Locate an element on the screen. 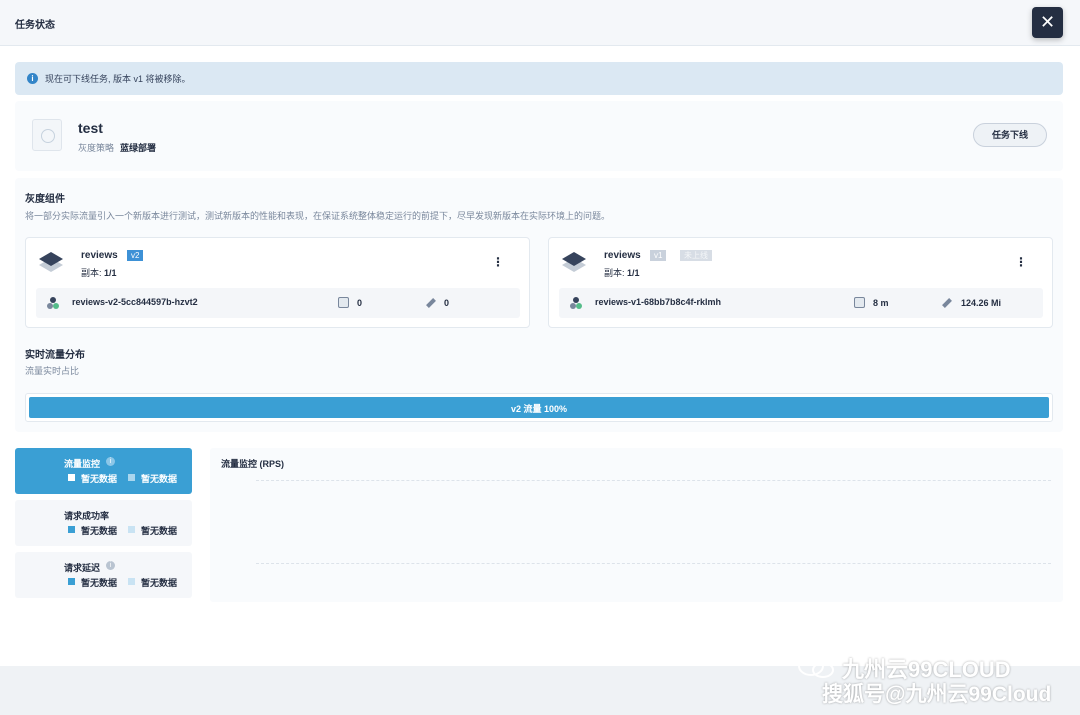 The image size is (1080, 715). tab-traffic-monitor: 流量监控 i 暂无数据 暂无数据 is located at coordinates (103, 471).